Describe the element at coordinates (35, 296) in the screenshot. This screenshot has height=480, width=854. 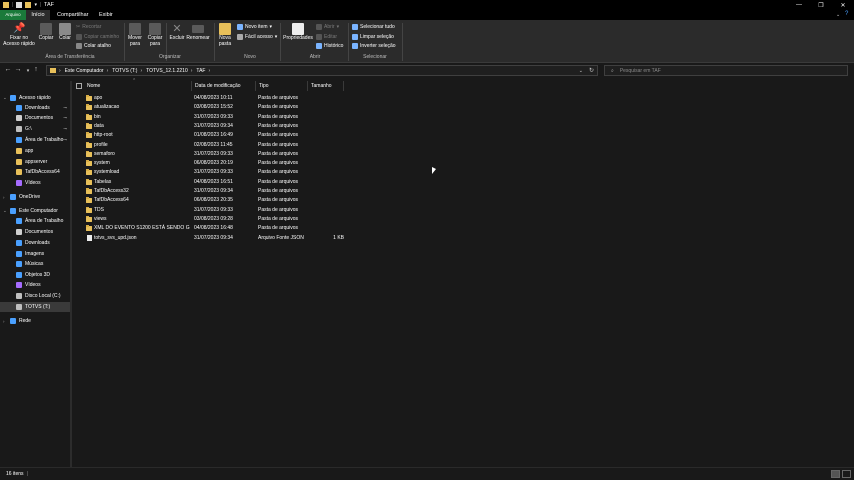
I see `sidebar-item: Disco Local (C:)` at that location.